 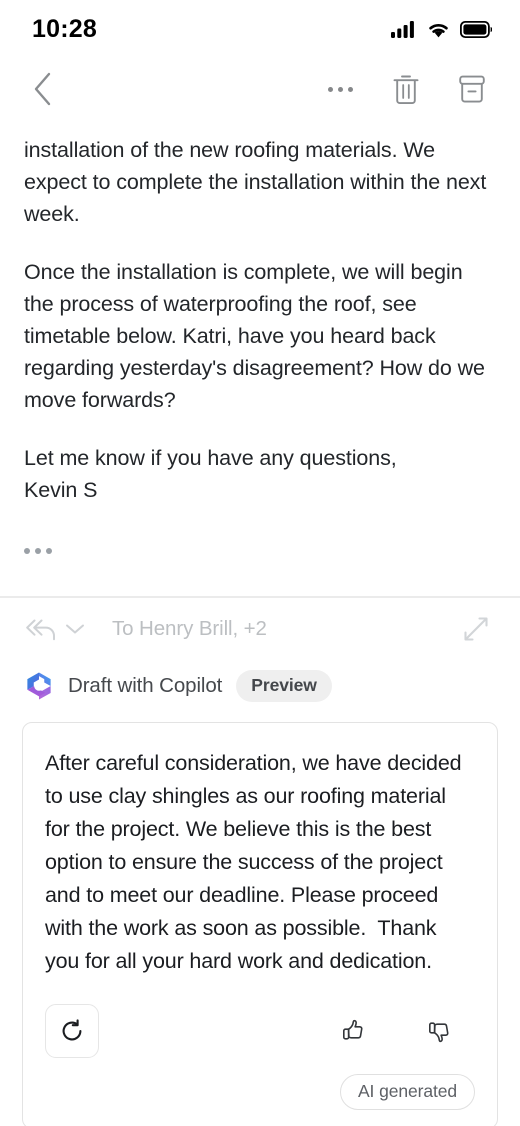 I want to click on copilot-logo-icon, so click(x=39, y=686).